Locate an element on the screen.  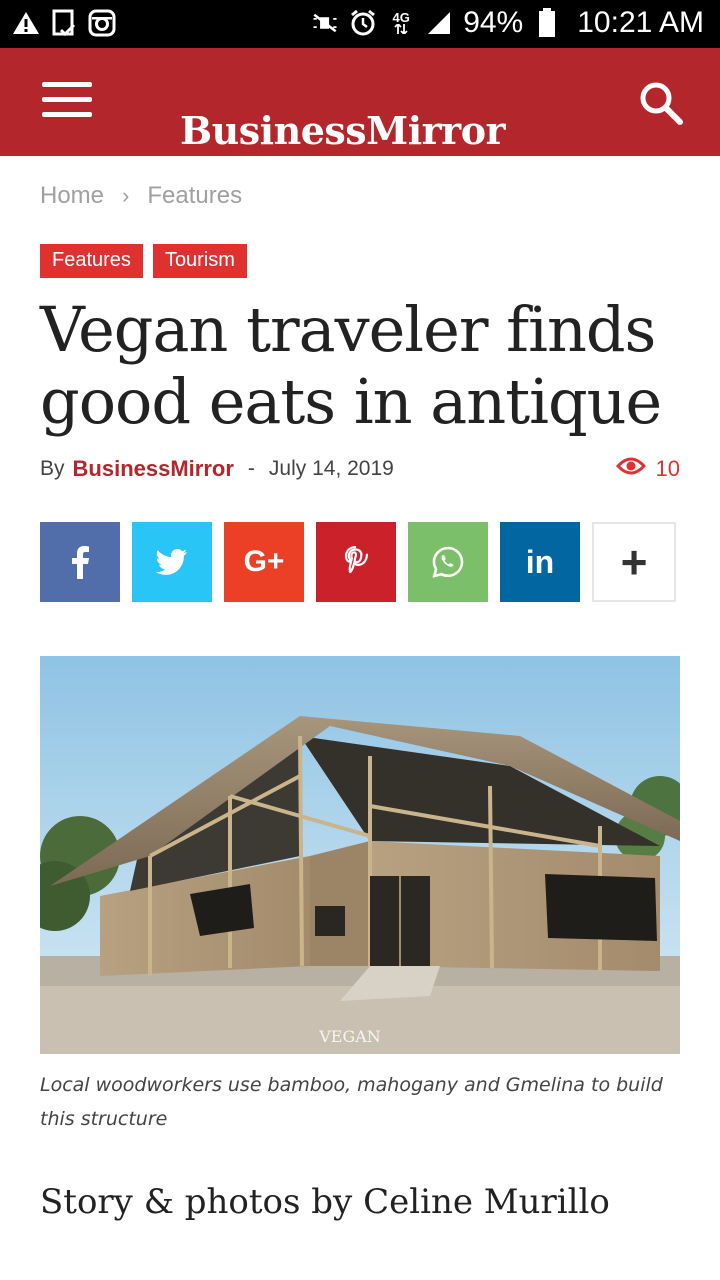
category-tags: Features Tourism is located at coordinates (143, 261).